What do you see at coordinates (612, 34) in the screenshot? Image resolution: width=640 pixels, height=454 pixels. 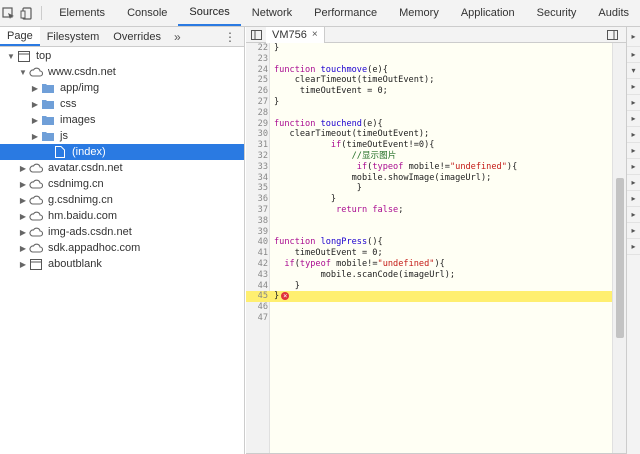 I see `toggle-debugger-icon` at bounding box center [612, 34].